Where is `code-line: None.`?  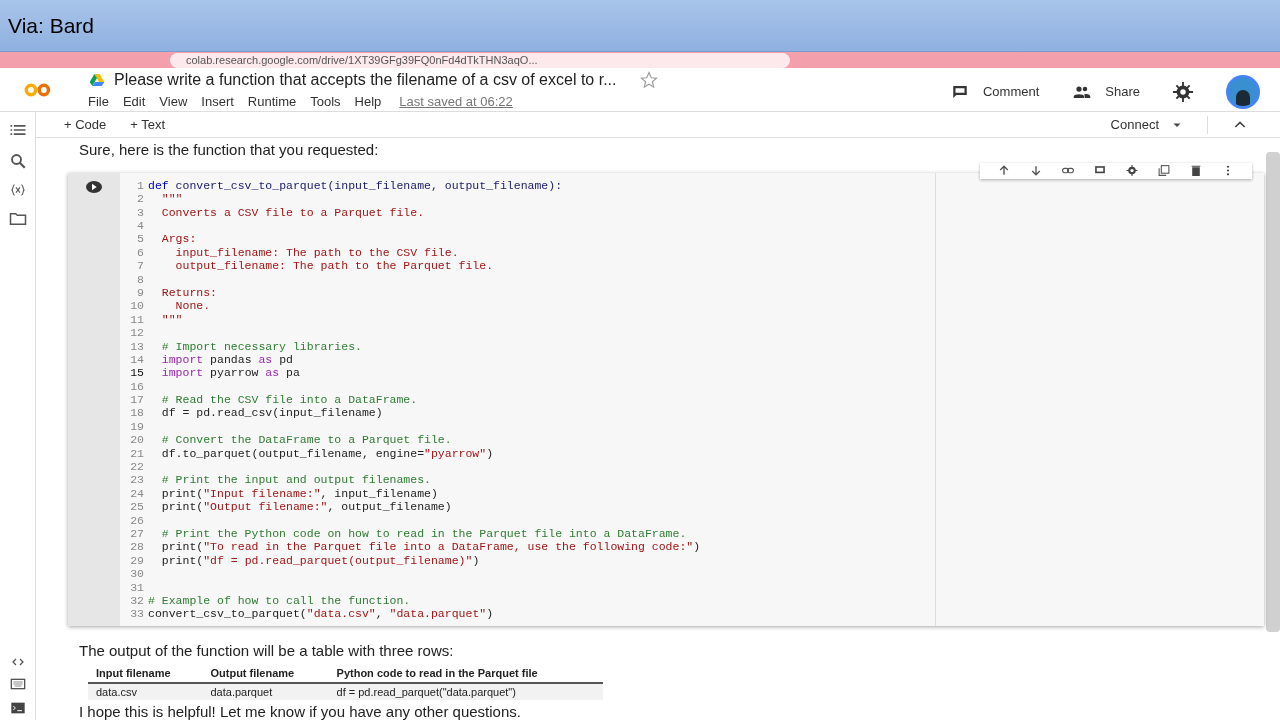 code-line: None. is located at coordinates (192, 306).